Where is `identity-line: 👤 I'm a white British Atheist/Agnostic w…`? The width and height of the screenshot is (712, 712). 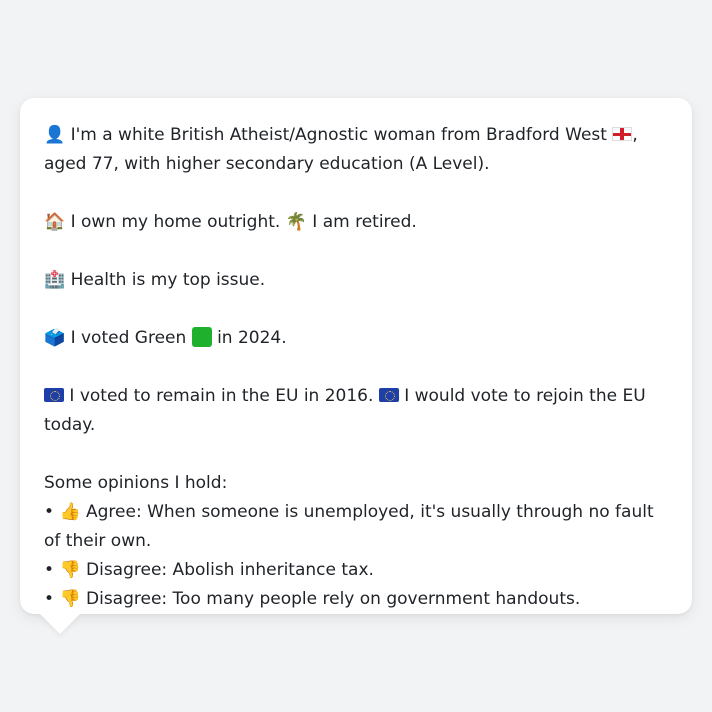 identity-line: 👤 I'm a white British Atheist/Agnostic w… is located at coordinates (359, 150).